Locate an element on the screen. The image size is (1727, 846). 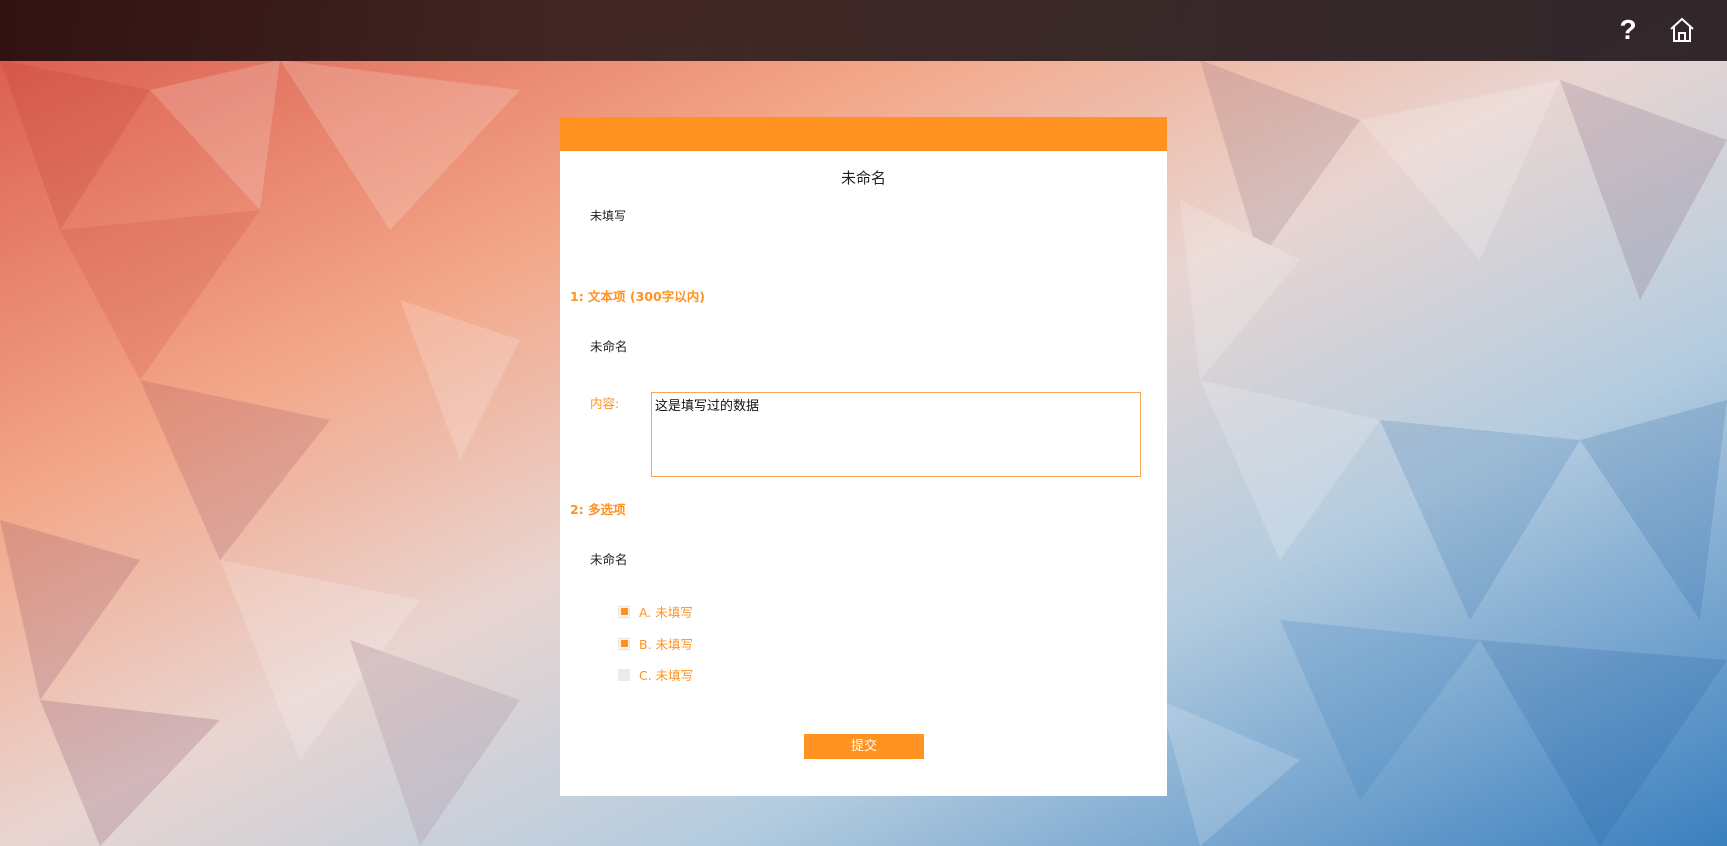
top-bar: ? is located at coordinates (863, 30).